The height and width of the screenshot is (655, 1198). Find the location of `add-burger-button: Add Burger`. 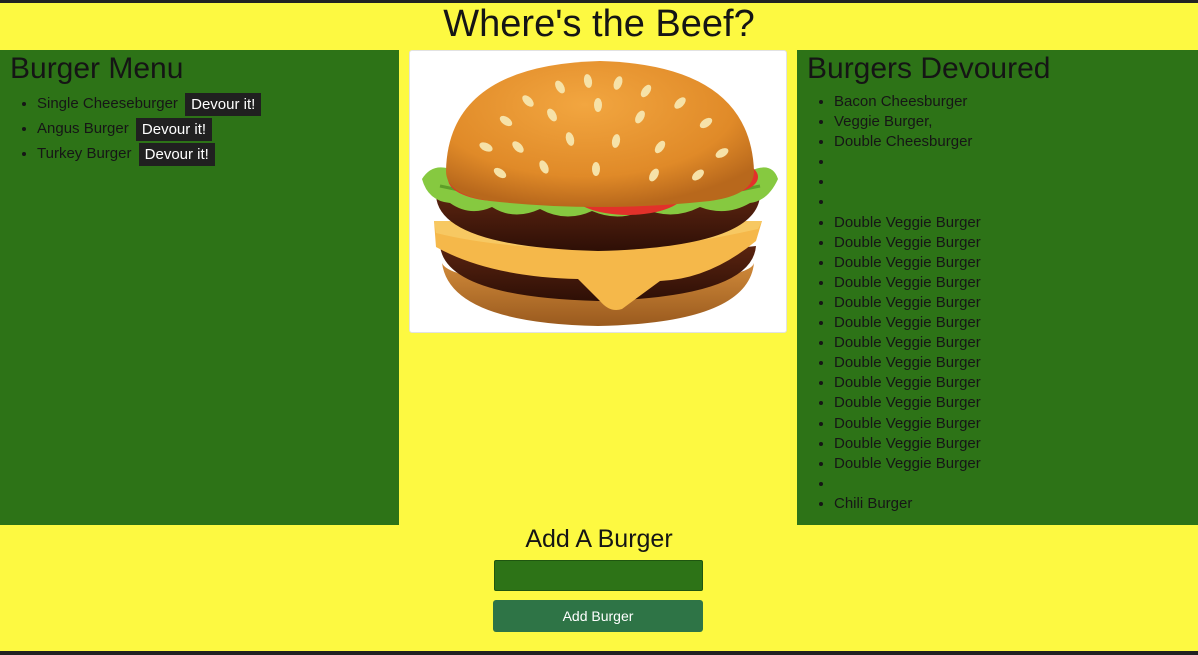

add-burger-button: Add Burger is located at coordinates (598, 616).